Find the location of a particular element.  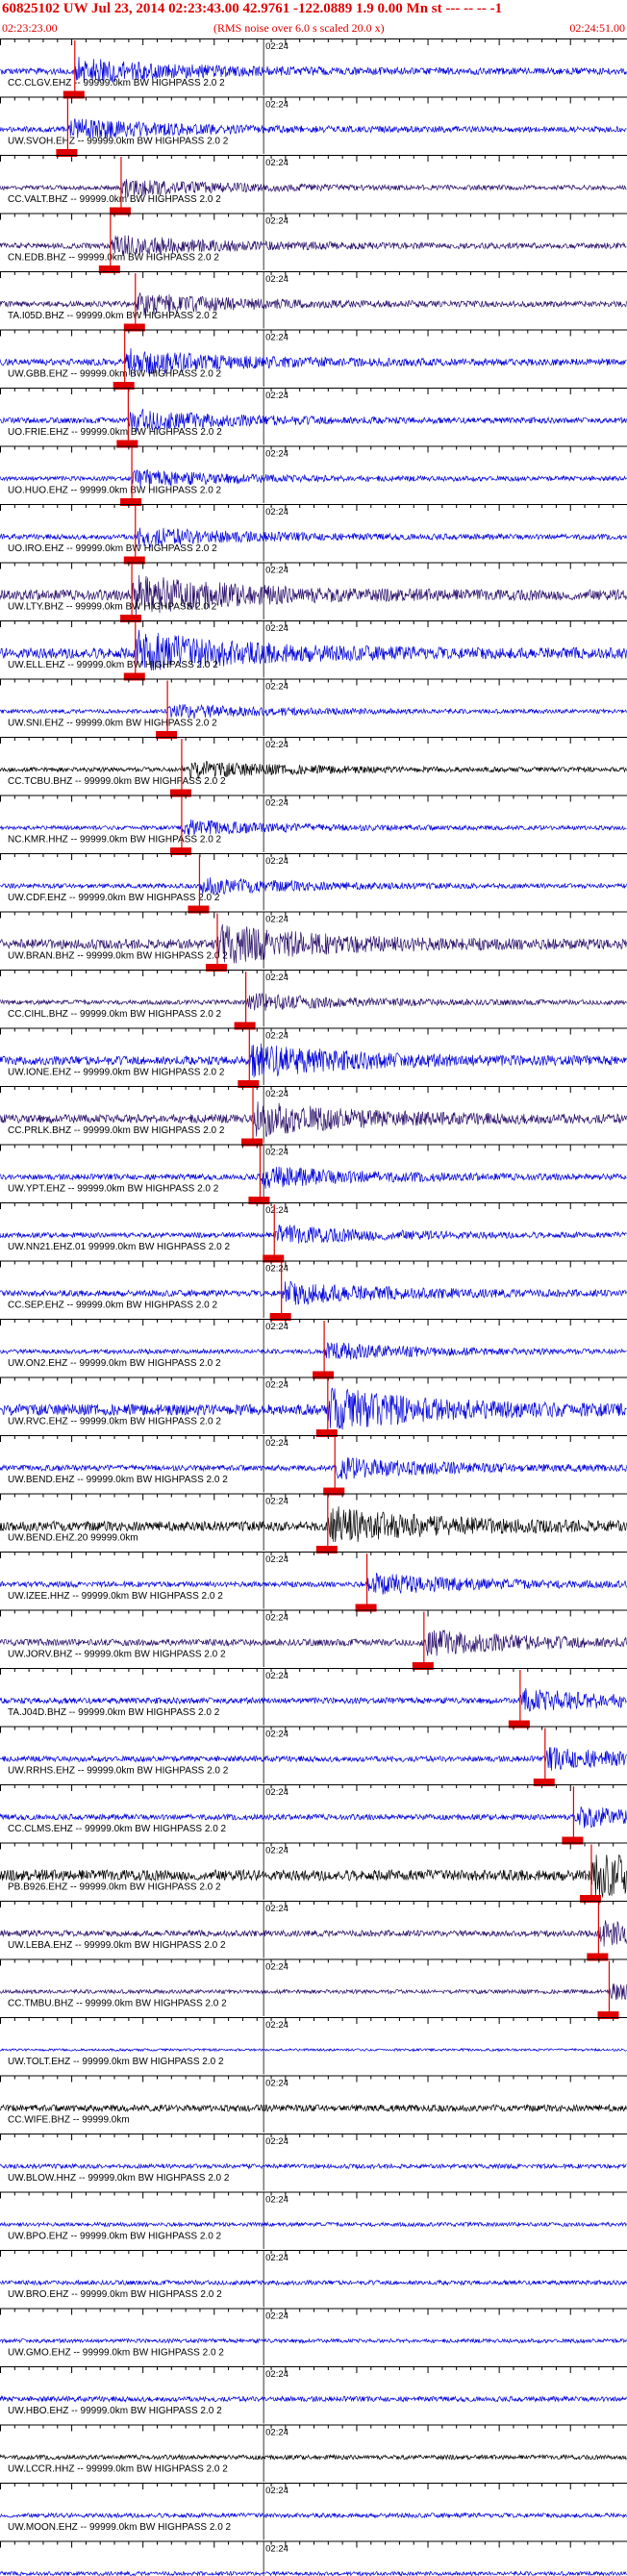

station-label: UW.BEND.EHZ.20 99999.0km is located at coordinates (73, 1539).